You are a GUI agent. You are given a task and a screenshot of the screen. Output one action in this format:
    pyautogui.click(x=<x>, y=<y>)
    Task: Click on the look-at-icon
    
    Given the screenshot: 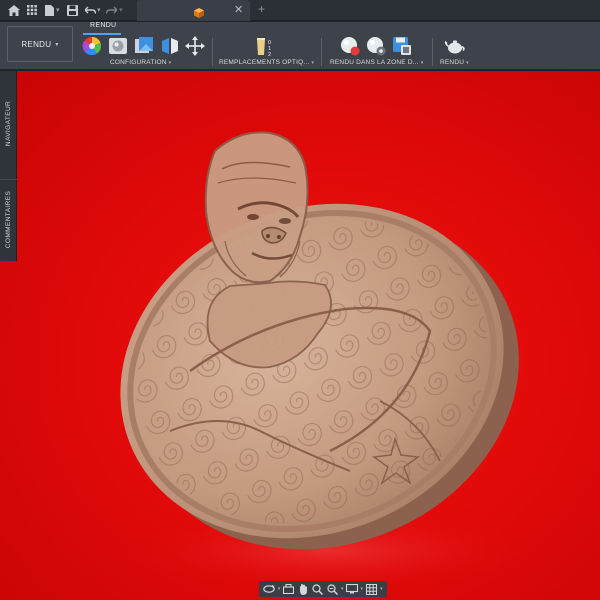 What is the action you would take?
    pyautogui.click(x=289, y=589)
    